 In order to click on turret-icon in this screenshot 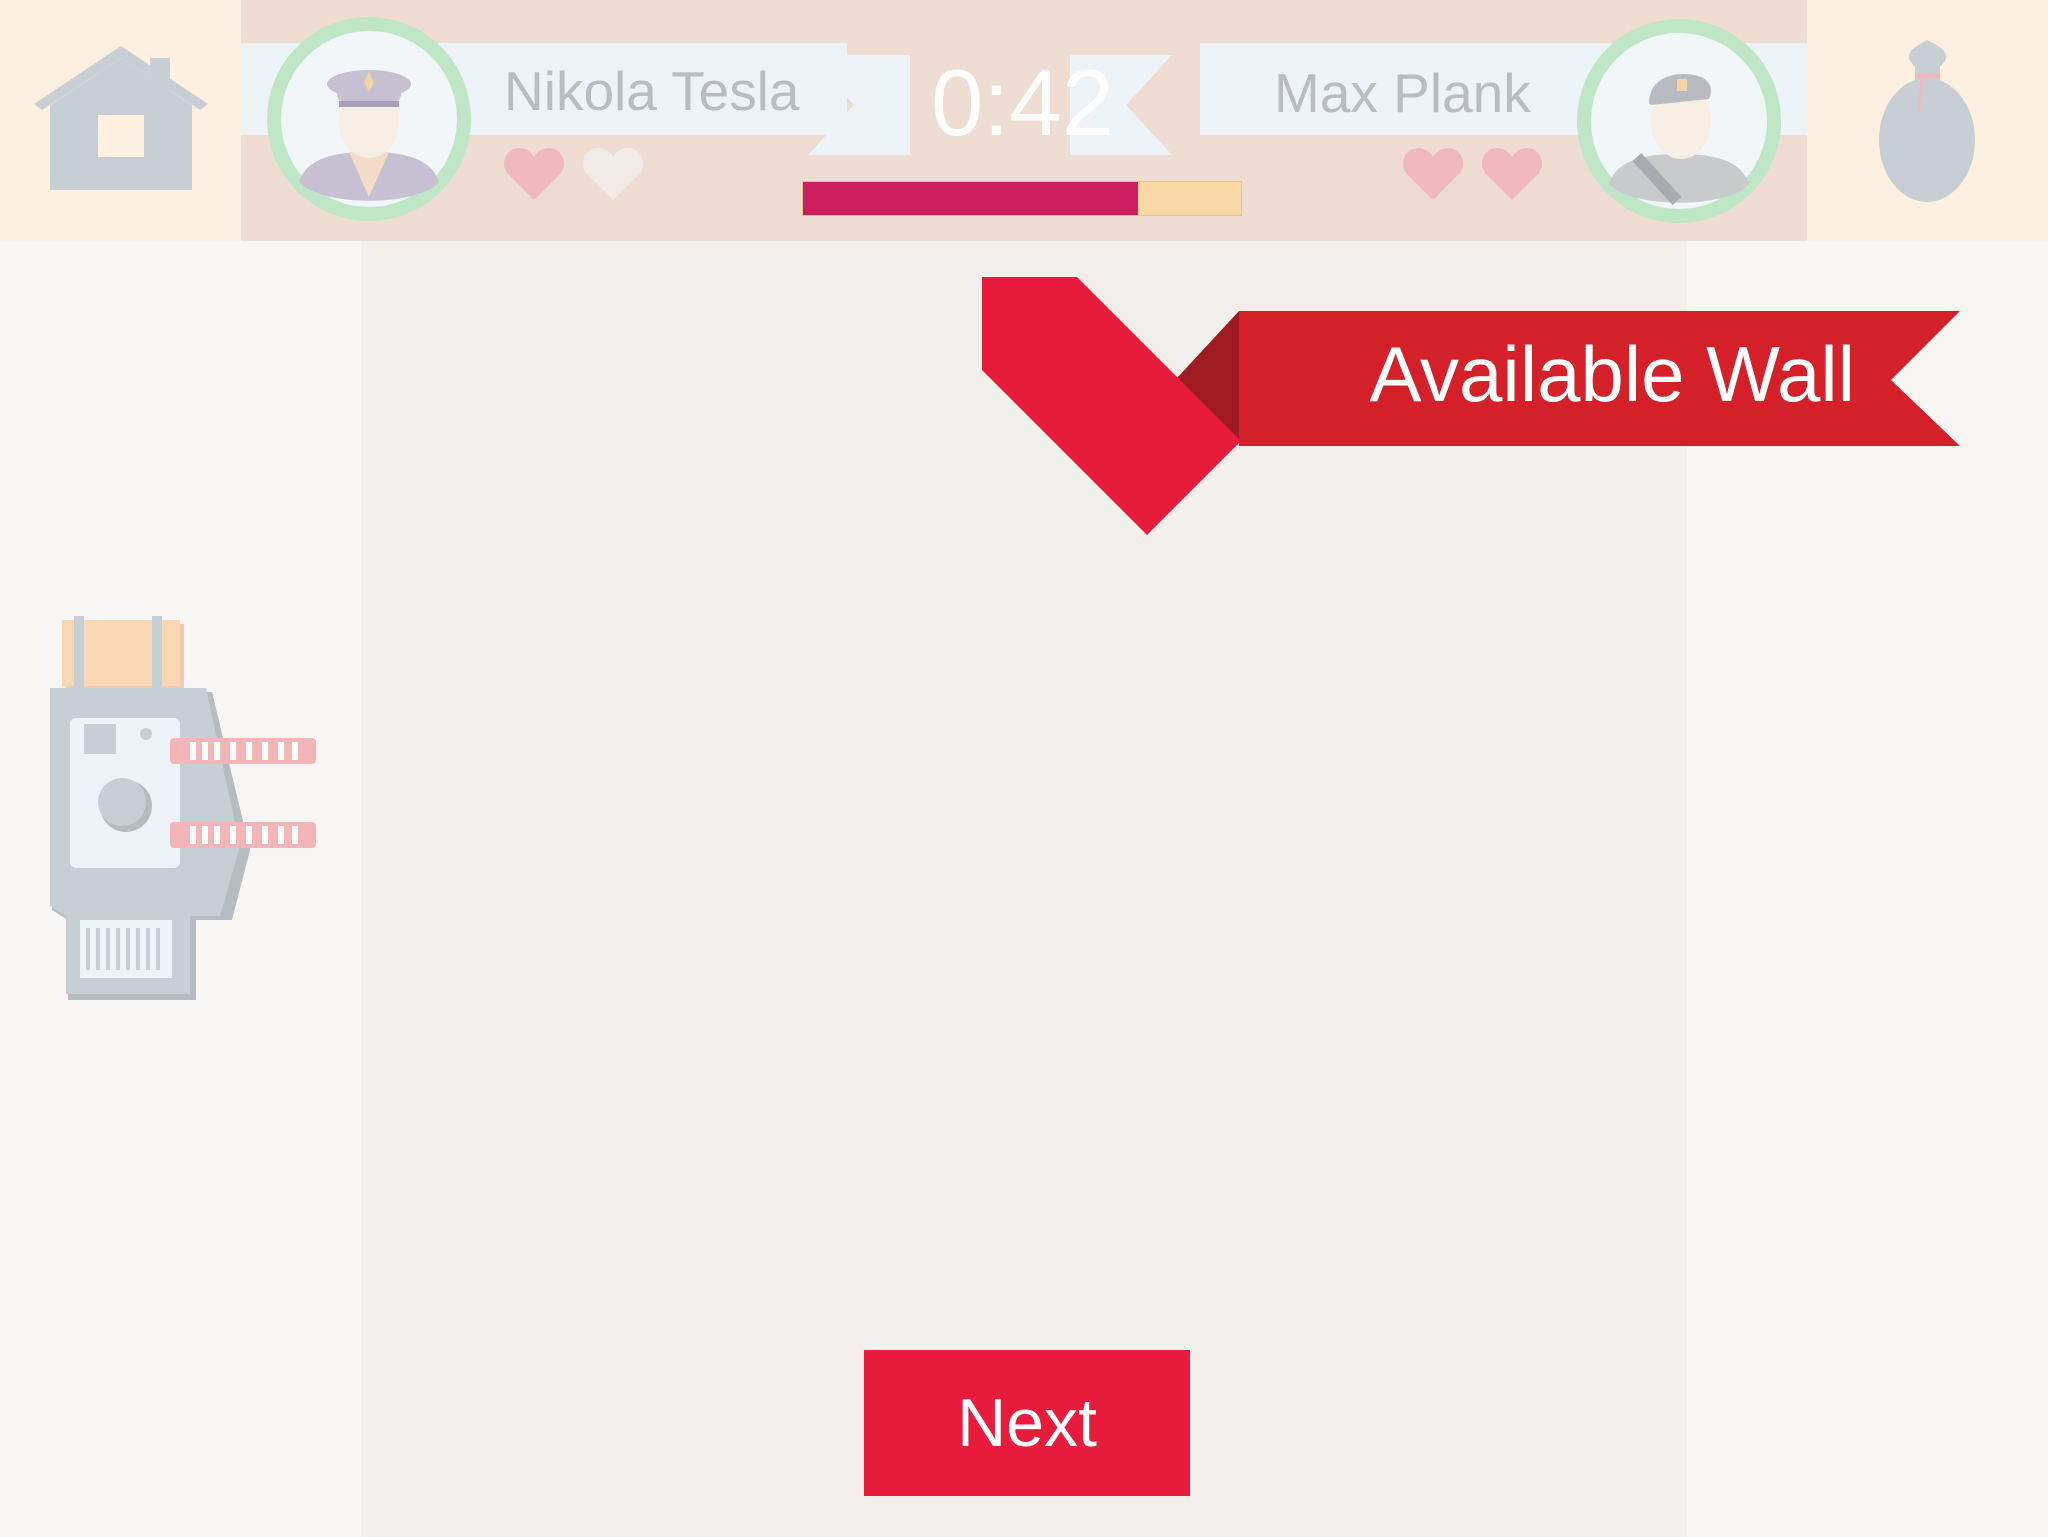, I will do `click(183, 808)`.